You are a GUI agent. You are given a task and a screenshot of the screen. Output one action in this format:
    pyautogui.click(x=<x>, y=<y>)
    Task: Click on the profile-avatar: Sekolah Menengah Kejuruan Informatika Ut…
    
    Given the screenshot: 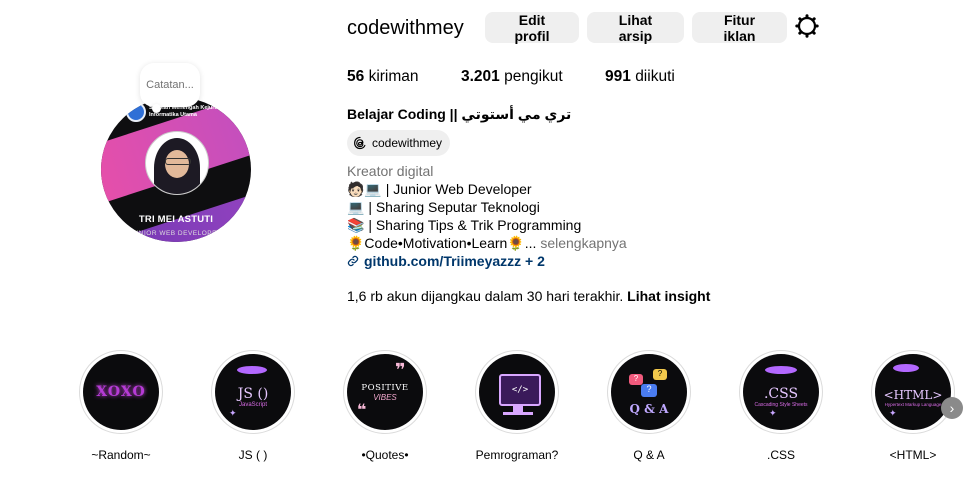 What is the action you would take?
    pyautogui.click(x=176, y=169)
    